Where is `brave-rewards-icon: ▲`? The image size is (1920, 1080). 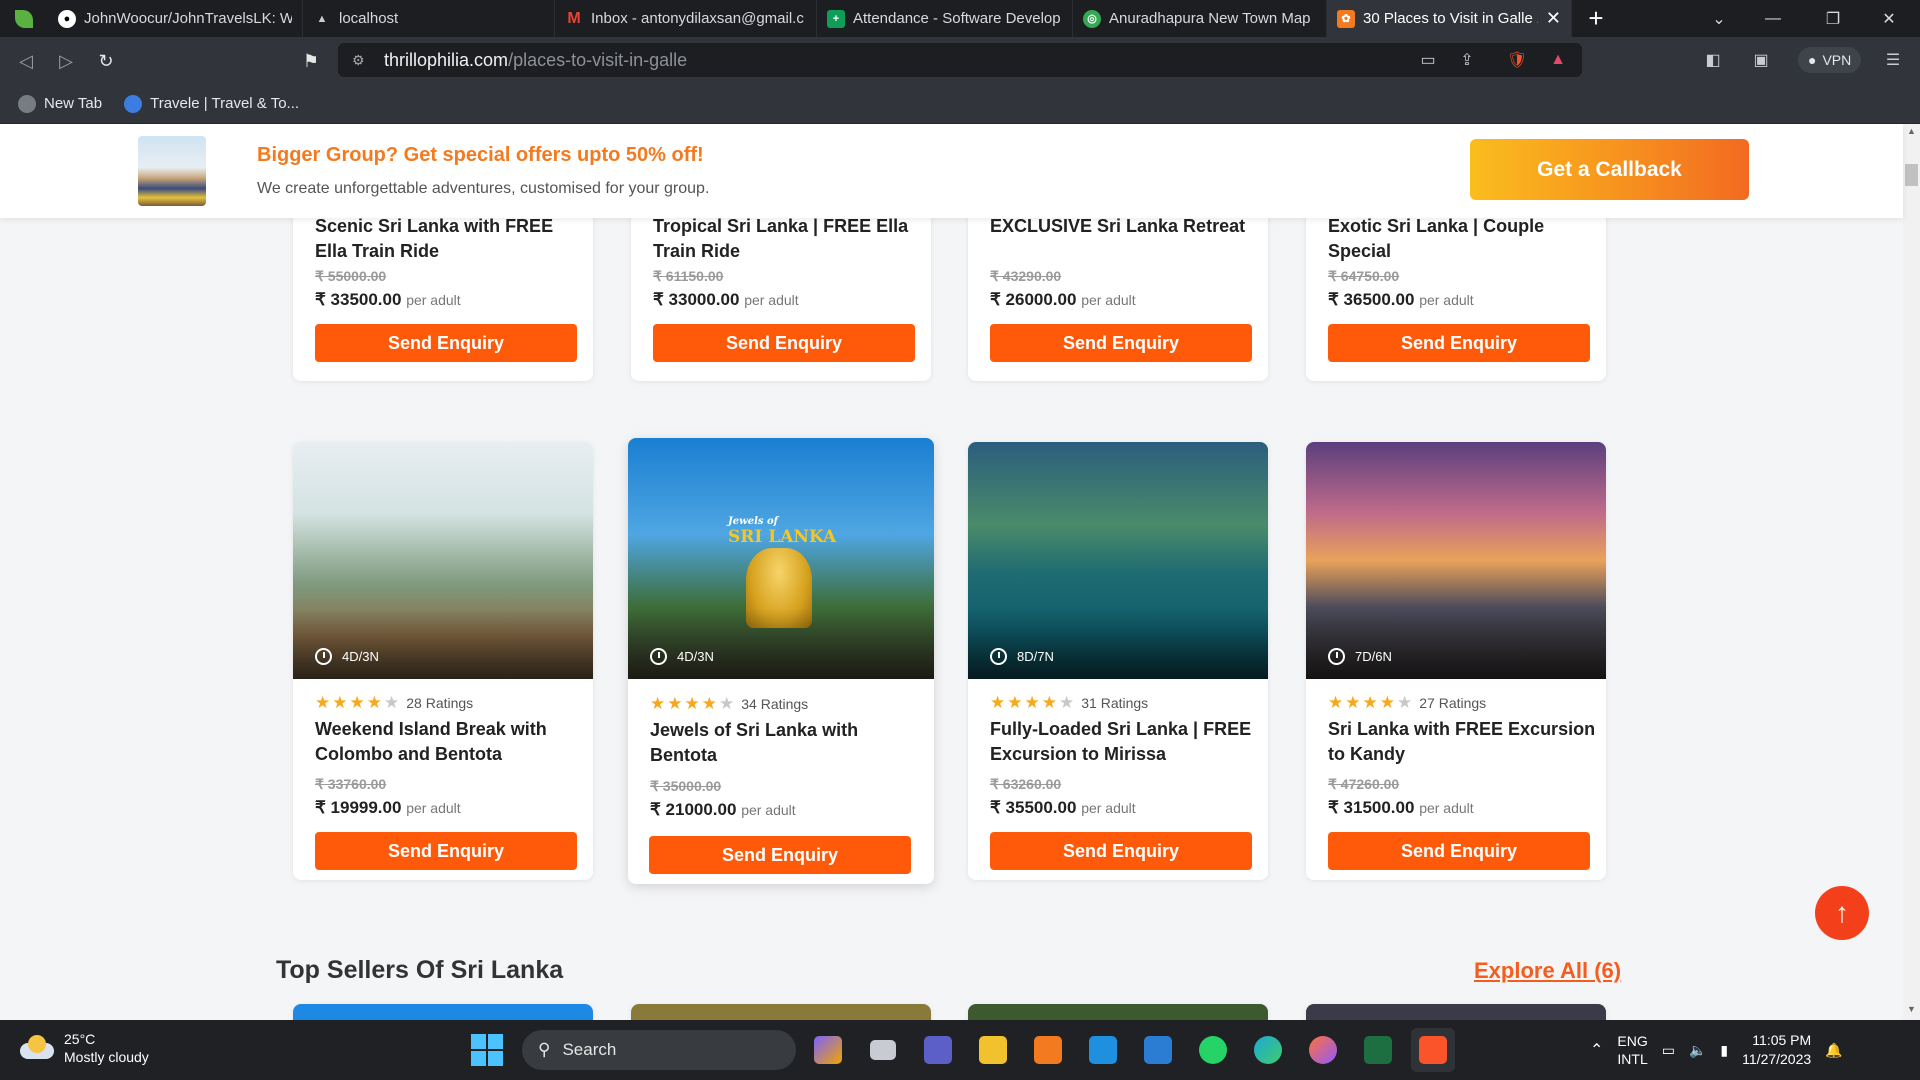
brave-rewards-icon: ▲ is located at coordinates (1558, 60).